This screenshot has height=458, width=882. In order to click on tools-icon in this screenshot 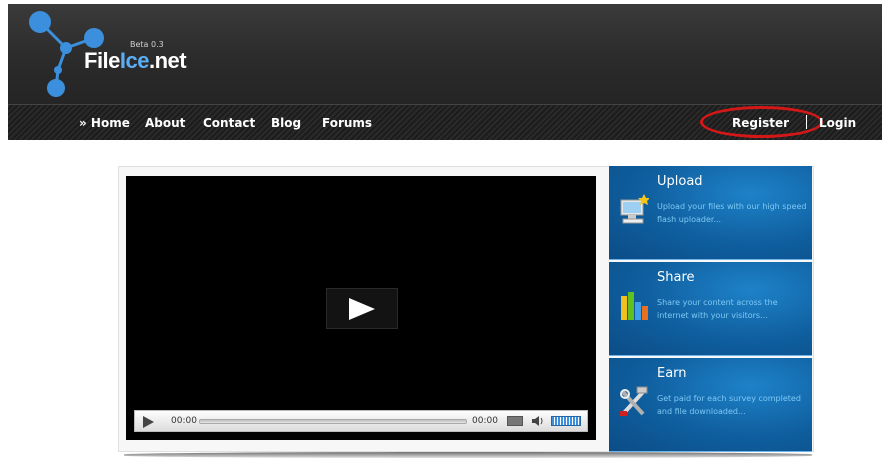, I will do `click(634, 401)`.